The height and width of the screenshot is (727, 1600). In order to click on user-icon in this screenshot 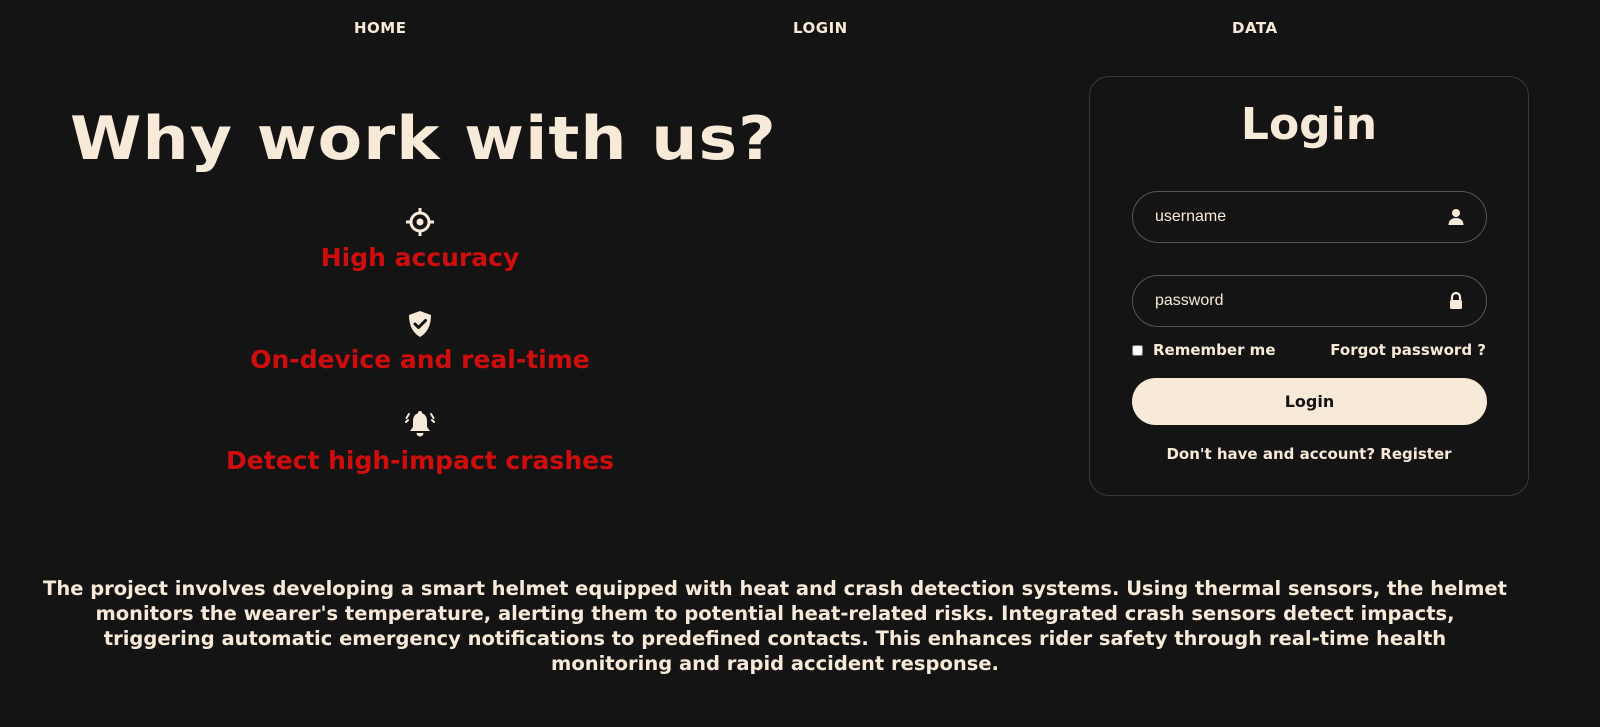, I will do `click(1456, 217)`.